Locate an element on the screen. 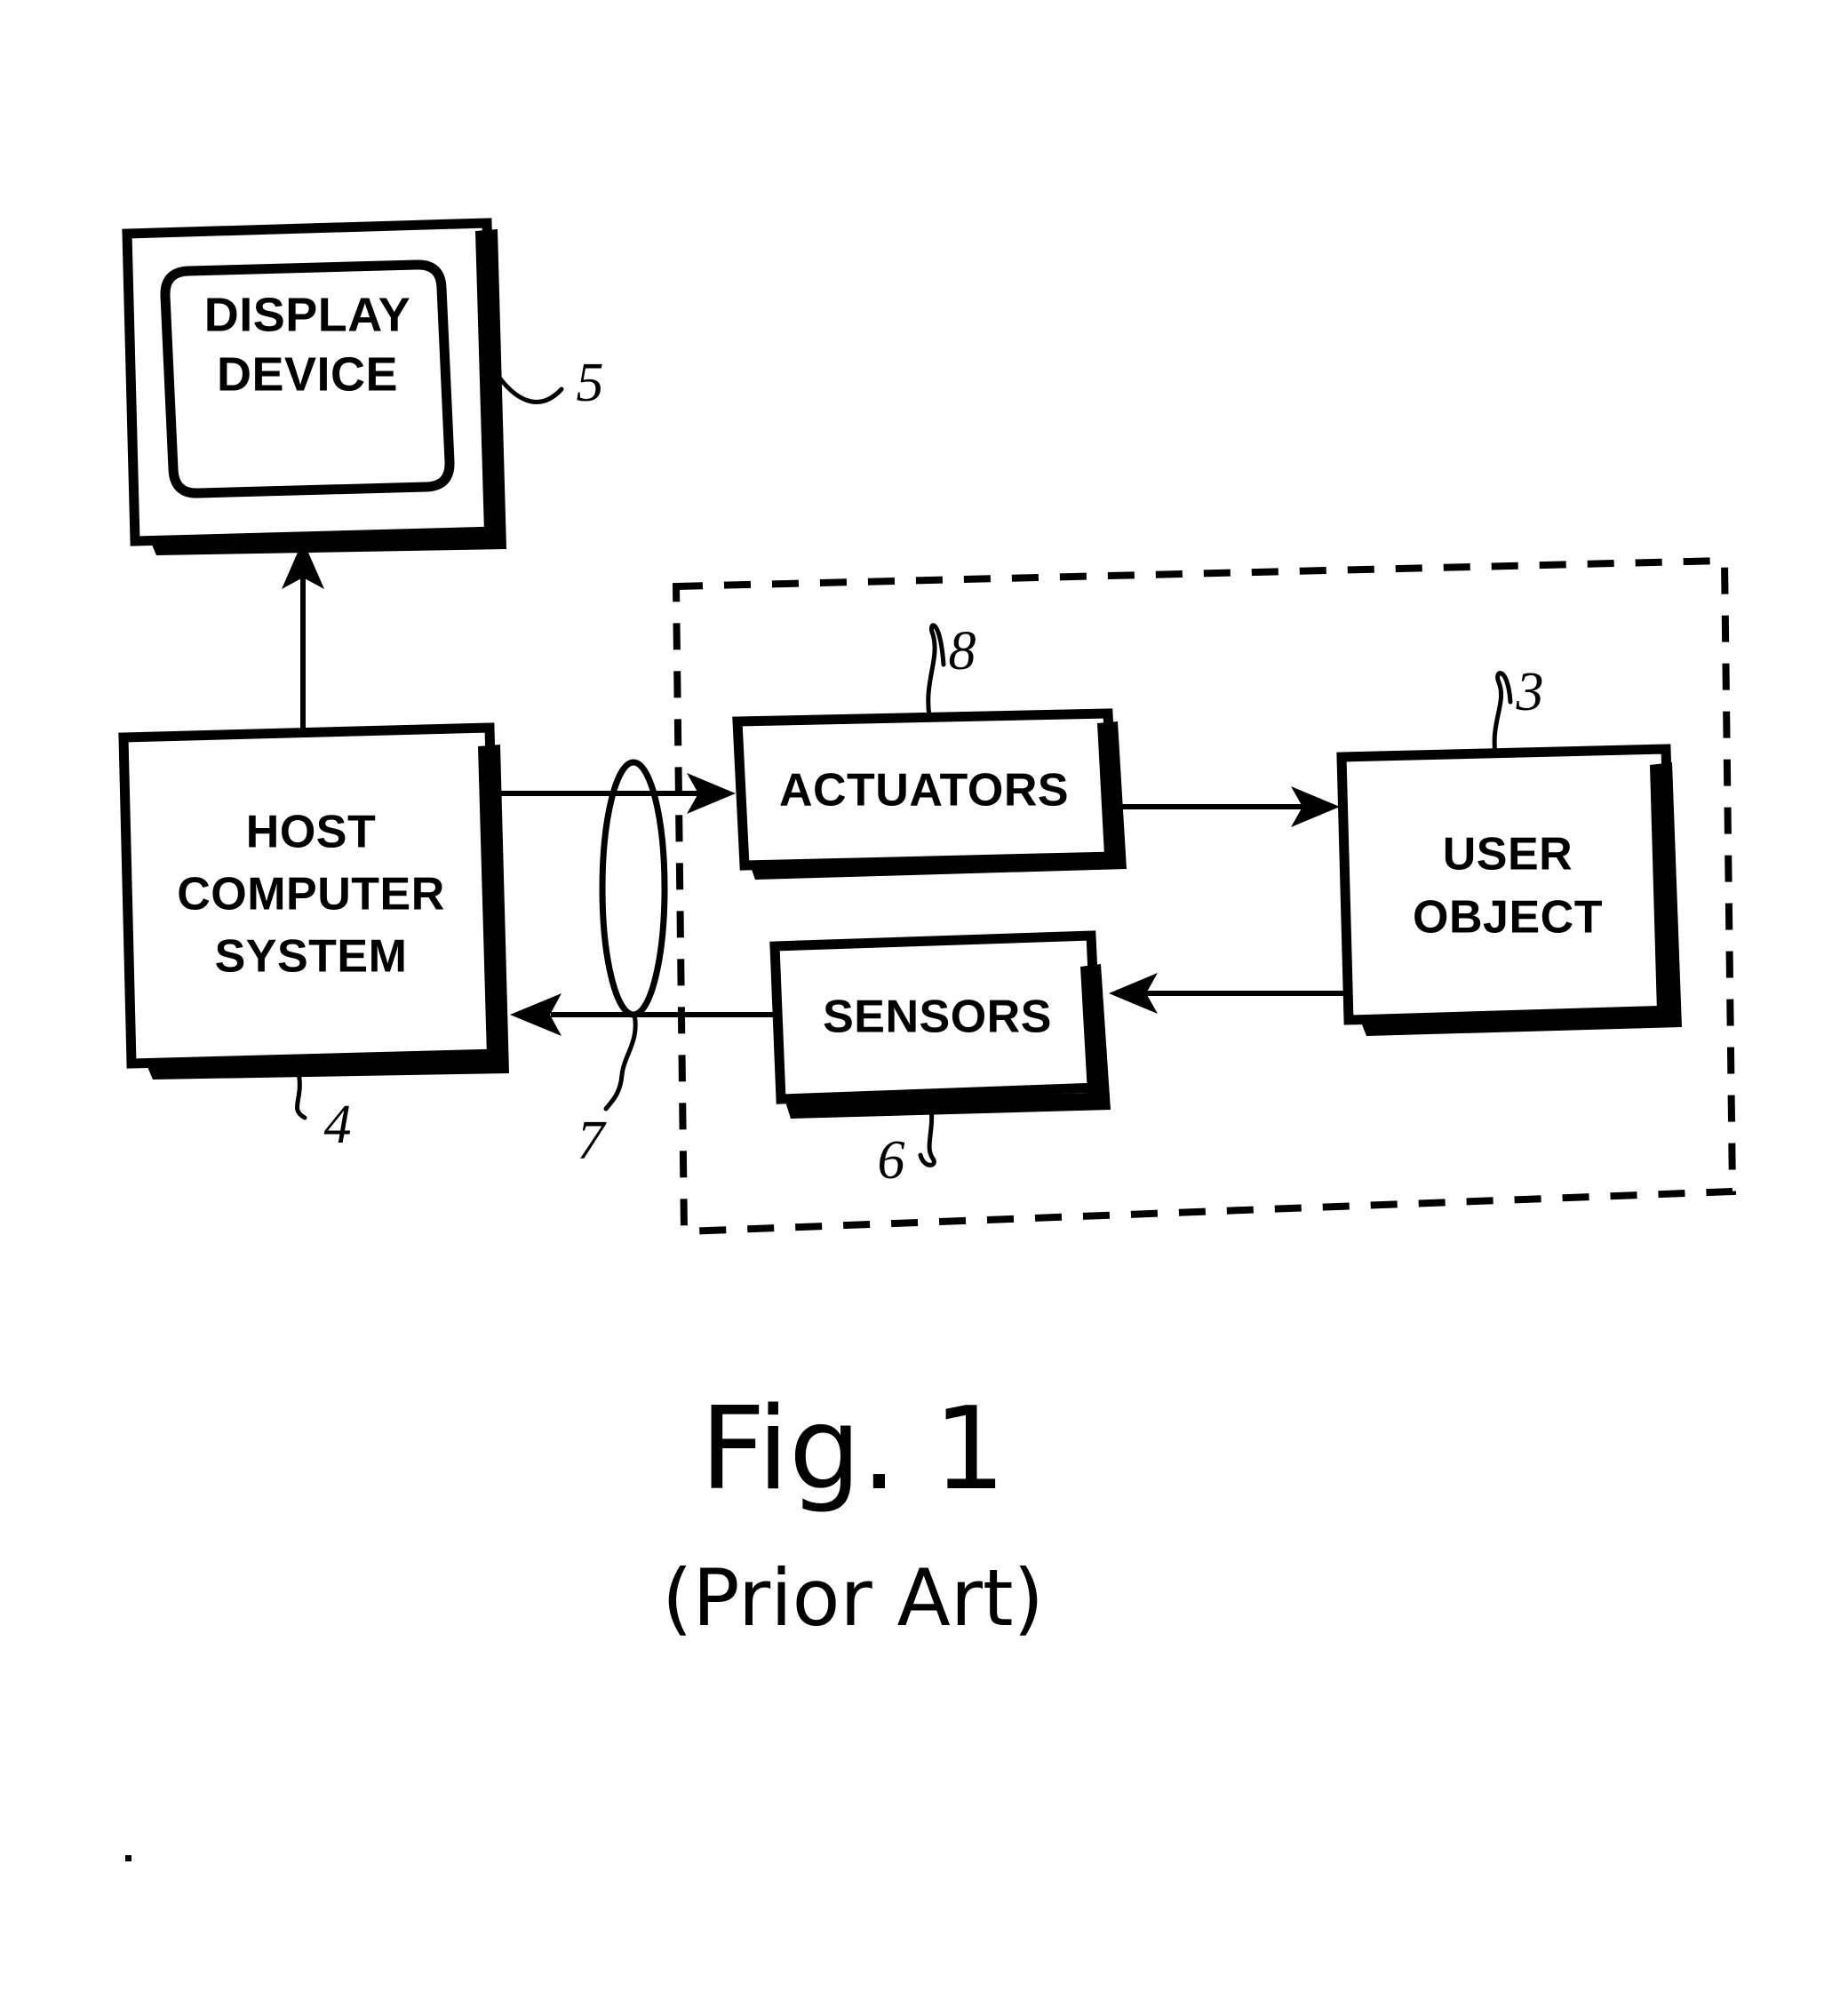 This screenshot has width=1848, height=1992. user-object-label-line1: USER is located at coordinates (1508, 854).